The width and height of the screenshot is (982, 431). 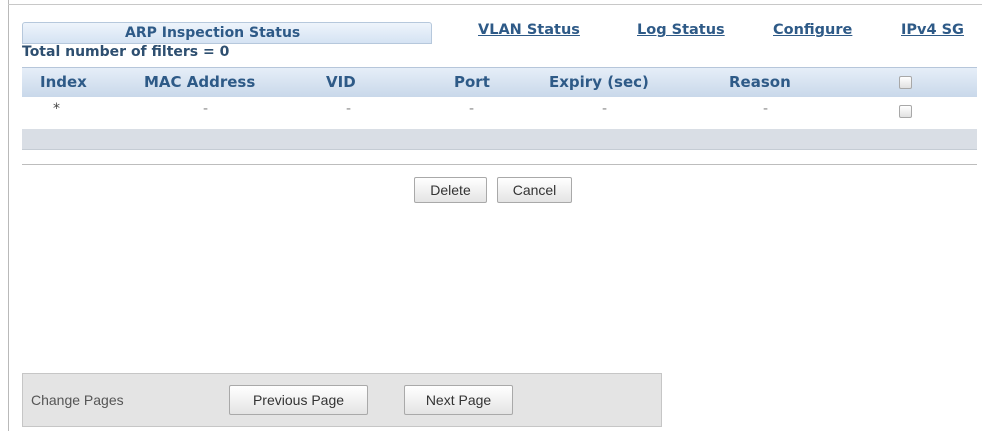 What do you see at coordinates (200, 82) in the screenshot?
I see `column-header-mac-address: MAC Address` at bounding box center [200, 82].